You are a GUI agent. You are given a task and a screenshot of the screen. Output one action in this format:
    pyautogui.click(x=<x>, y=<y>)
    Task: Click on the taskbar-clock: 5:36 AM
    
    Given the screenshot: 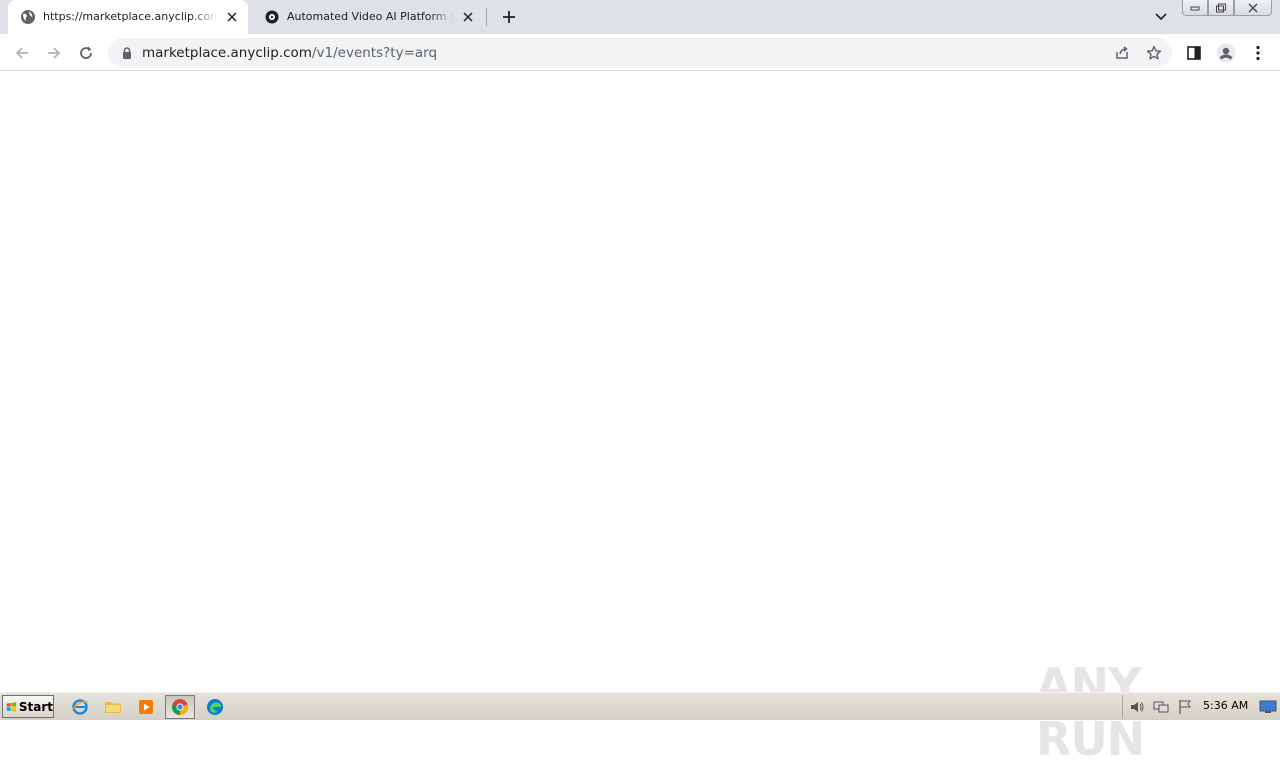 What is the action you would take?
    pyautogui.click(x=1226, y=705)
    